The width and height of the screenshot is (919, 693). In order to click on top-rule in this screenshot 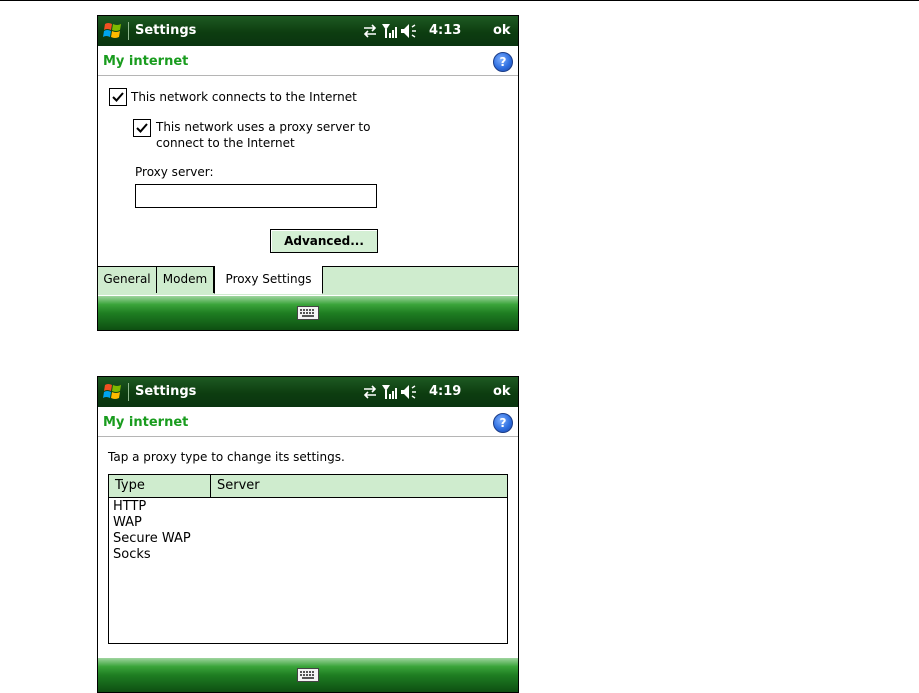, I will do `click(459, 0)`.